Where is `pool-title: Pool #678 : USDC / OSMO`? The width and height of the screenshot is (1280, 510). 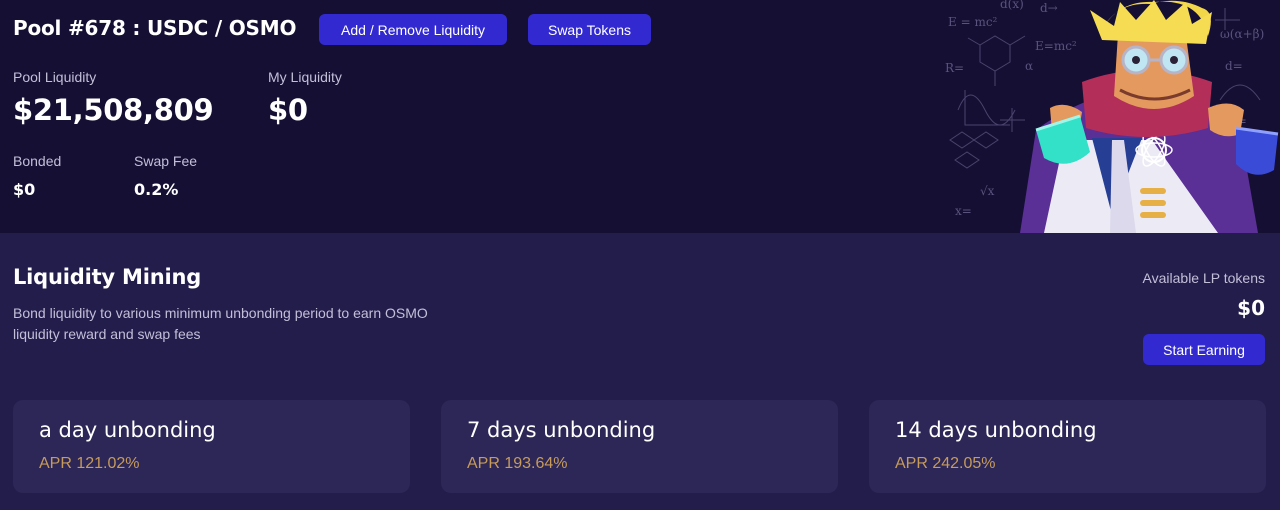 pool-title: Pool #678 : USDC / OSMO is located at coordinates (155, 28).